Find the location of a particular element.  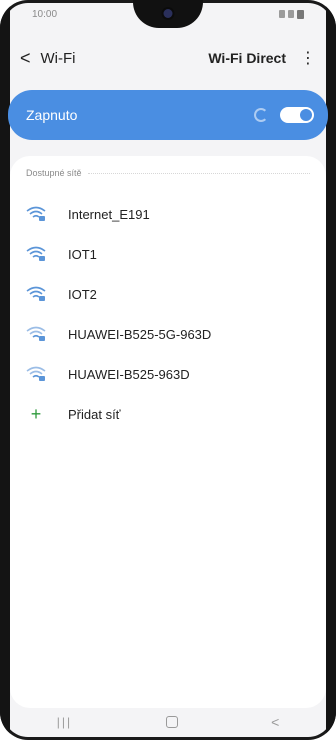

navigation-bar: ||| < is located at coordinates (168, 722).